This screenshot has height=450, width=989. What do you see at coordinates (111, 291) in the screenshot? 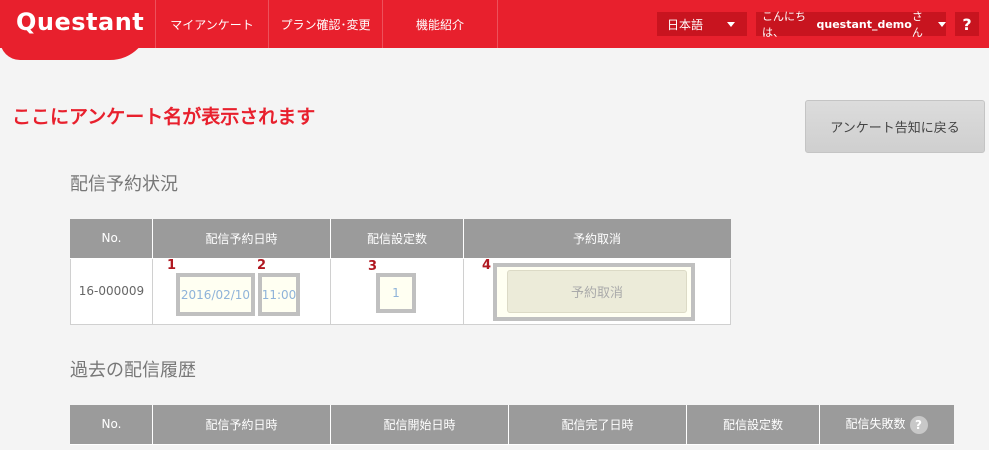
I see `row-no: 16-000009` at bounding box center [111, 291].